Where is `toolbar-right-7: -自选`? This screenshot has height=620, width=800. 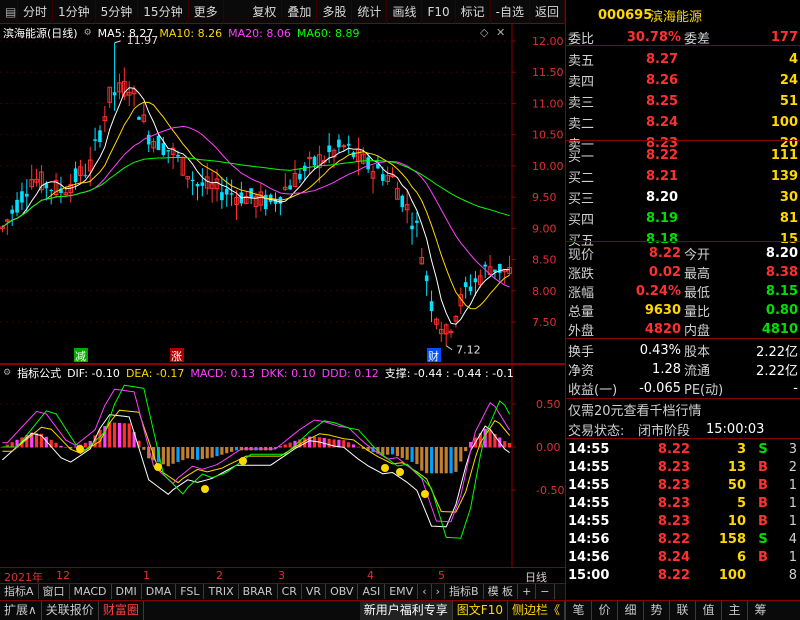
toolbar-right-7: -自选 is located at coordinates (510, 12).